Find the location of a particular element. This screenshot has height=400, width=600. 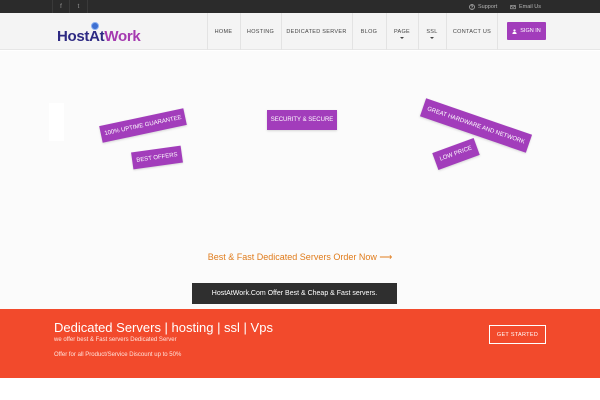

nav-dedicated-server: DEDICATED SERVER is located at coordinates (316, 31).